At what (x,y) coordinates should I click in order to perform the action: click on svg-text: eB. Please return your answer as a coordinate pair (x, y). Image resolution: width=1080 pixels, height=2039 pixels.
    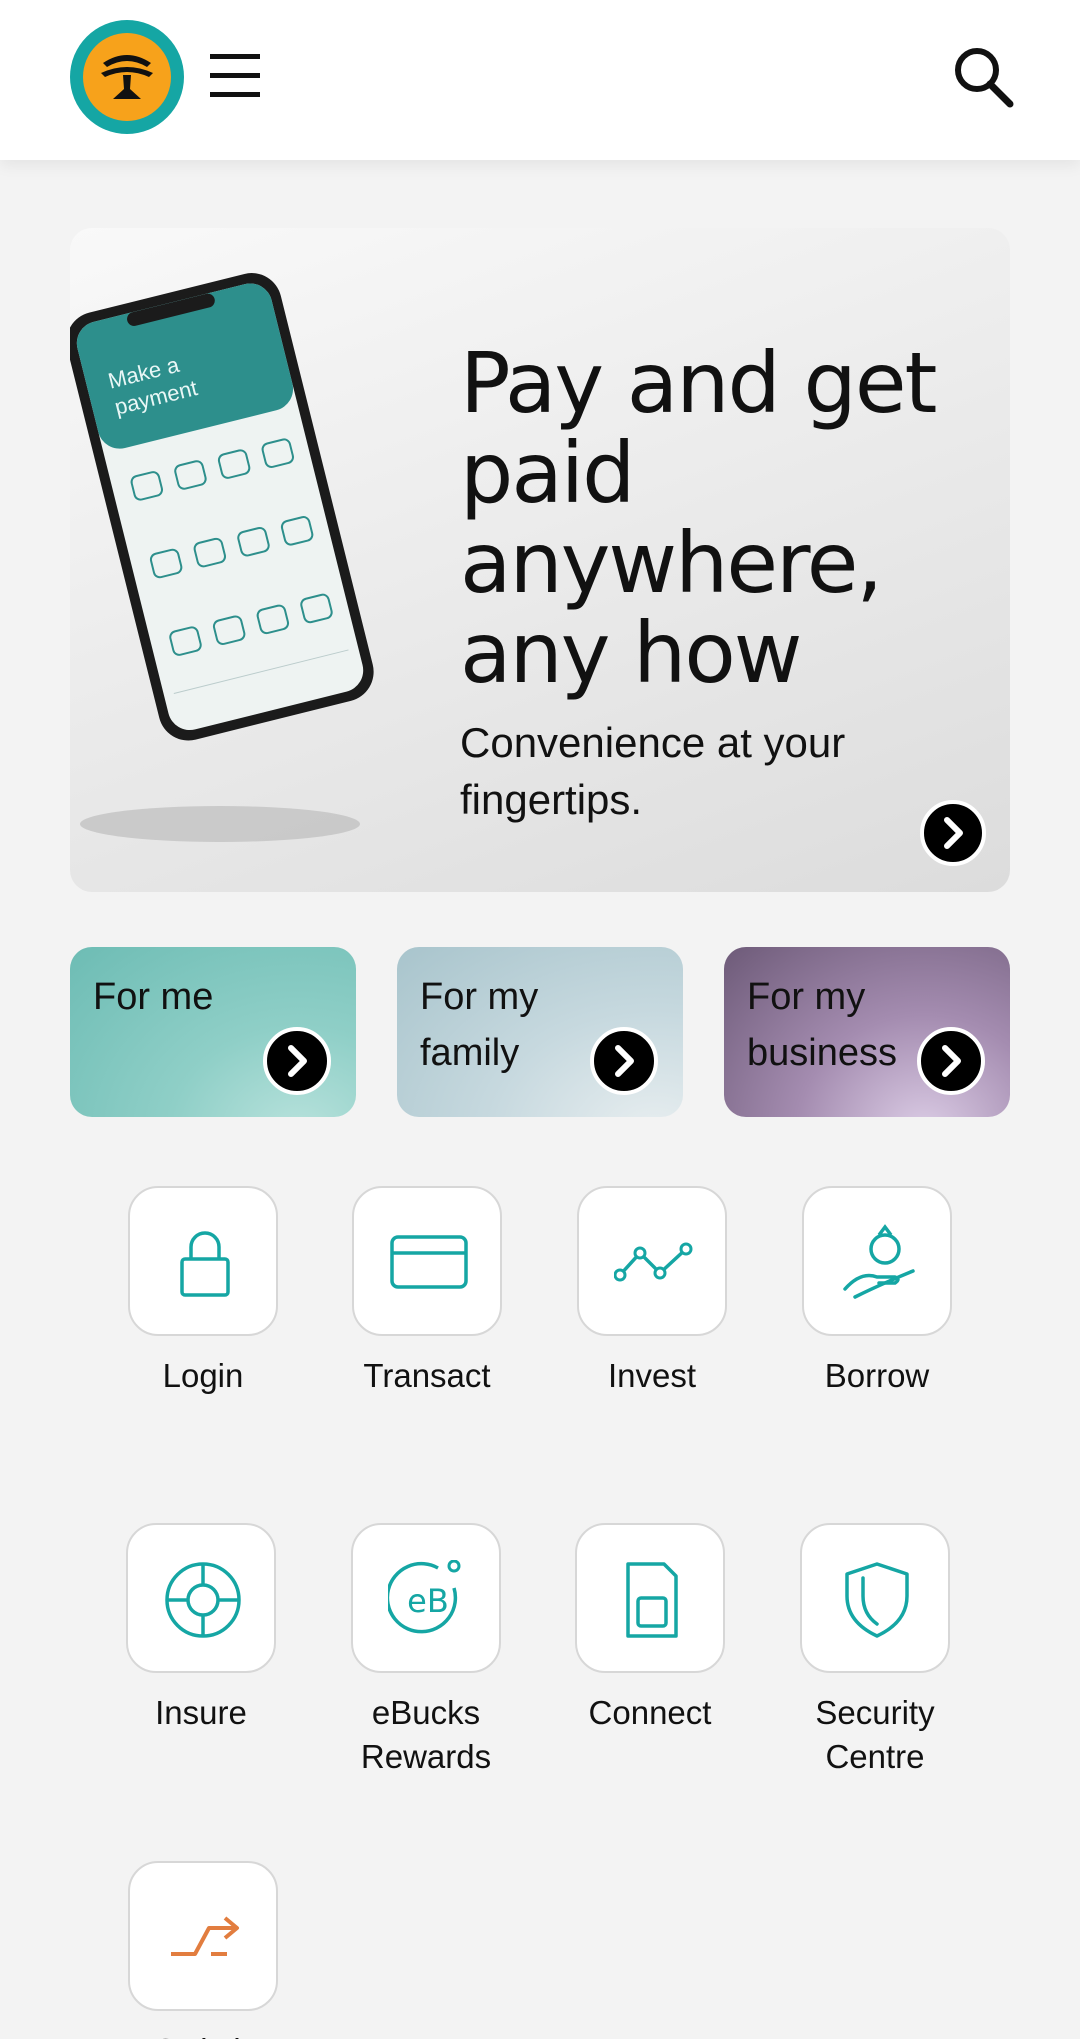
    Looking at the image, I should click on (428, 1601).